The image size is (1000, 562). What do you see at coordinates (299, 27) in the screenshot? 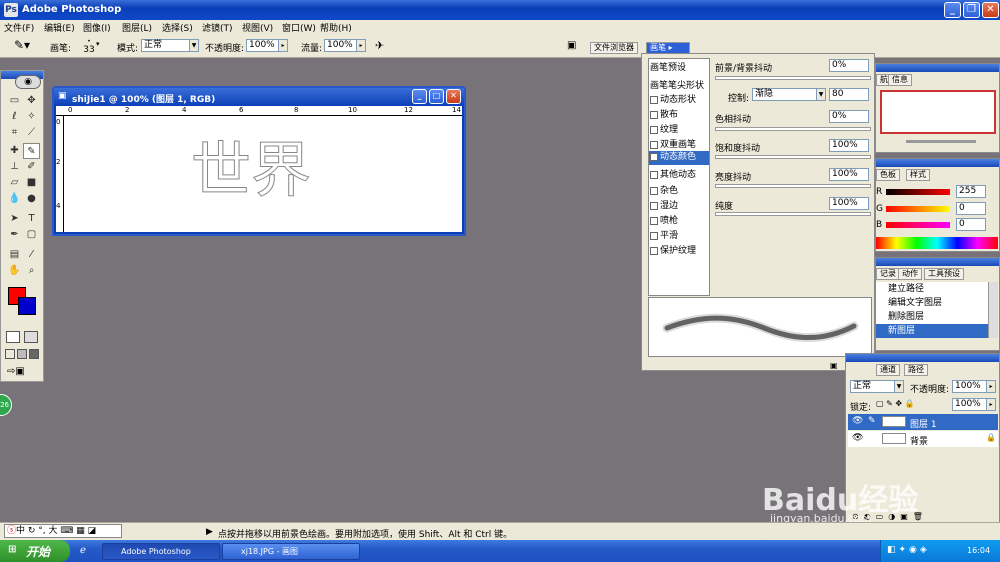
I see `menu-window: 窗口(W)` at bounding box center [299, 27].